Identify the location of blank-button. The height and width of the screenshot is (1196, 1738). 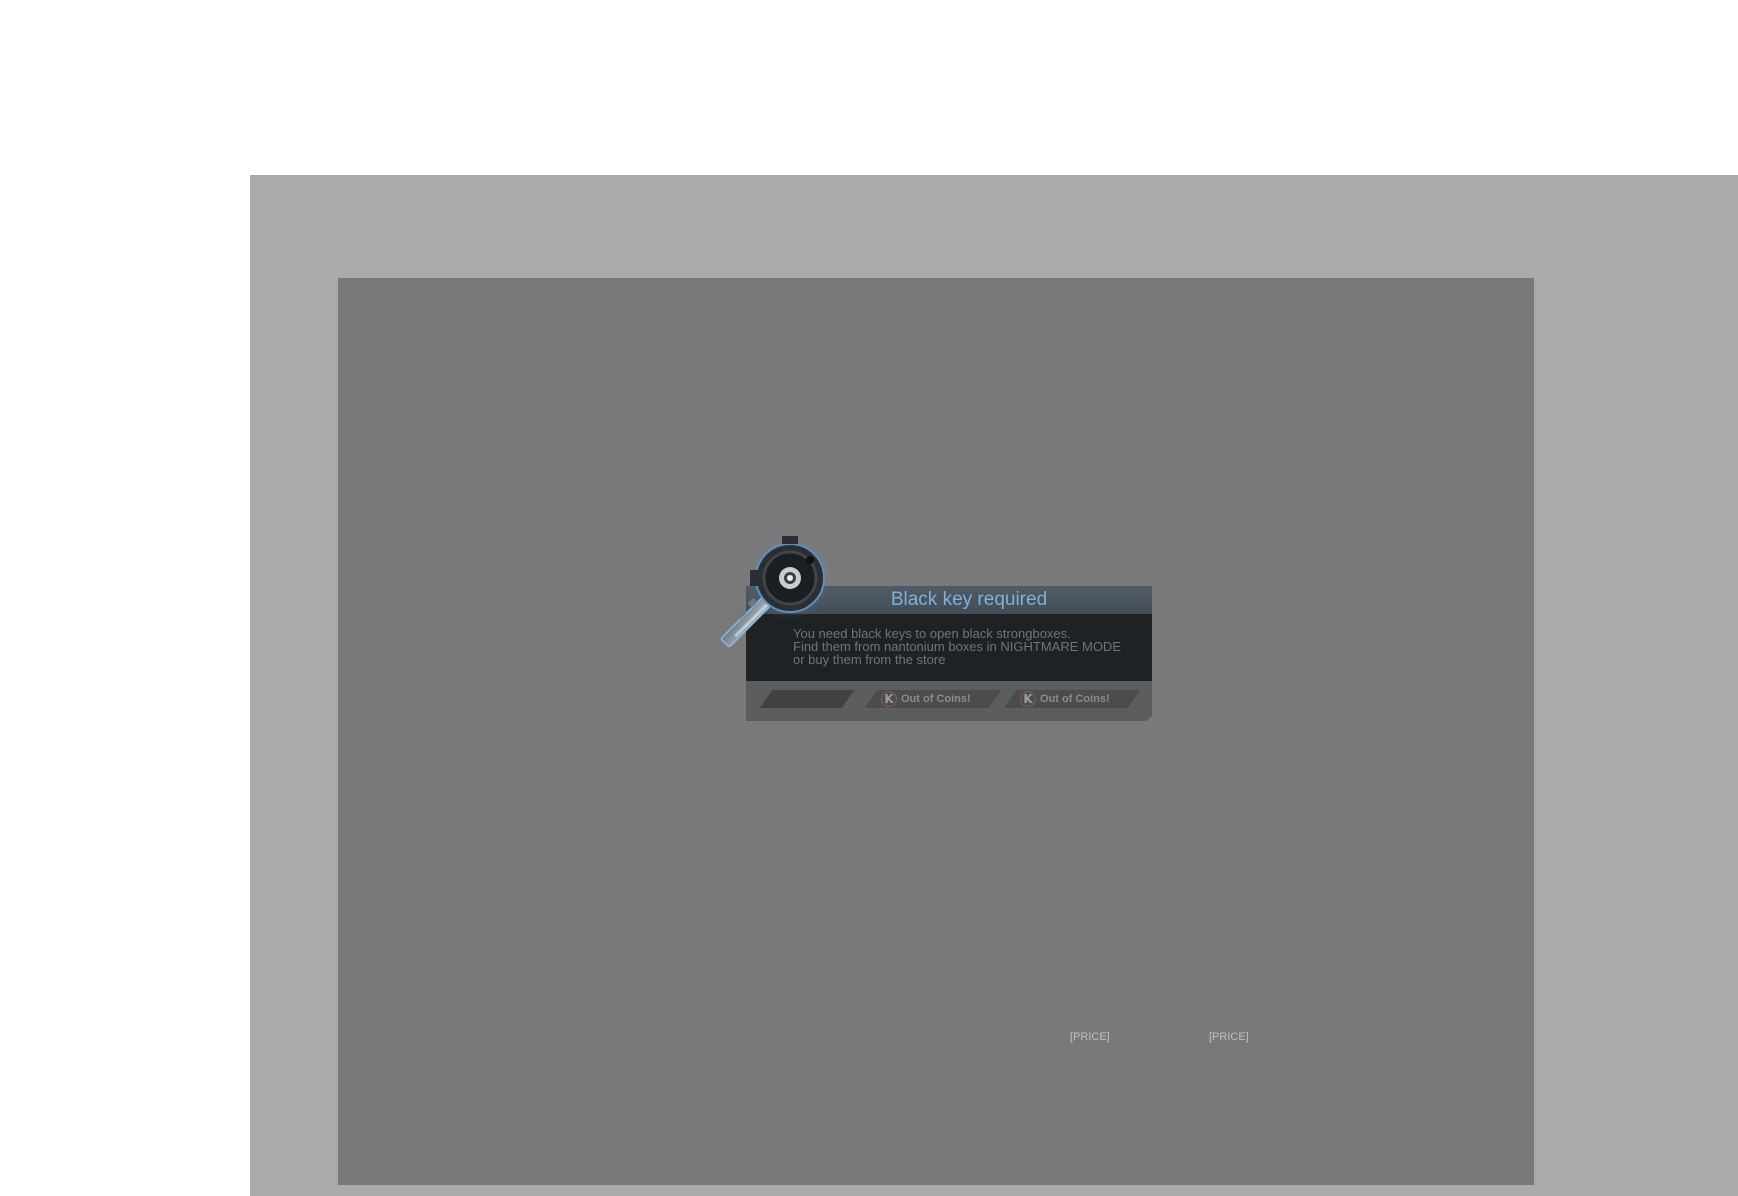
(807, 699).